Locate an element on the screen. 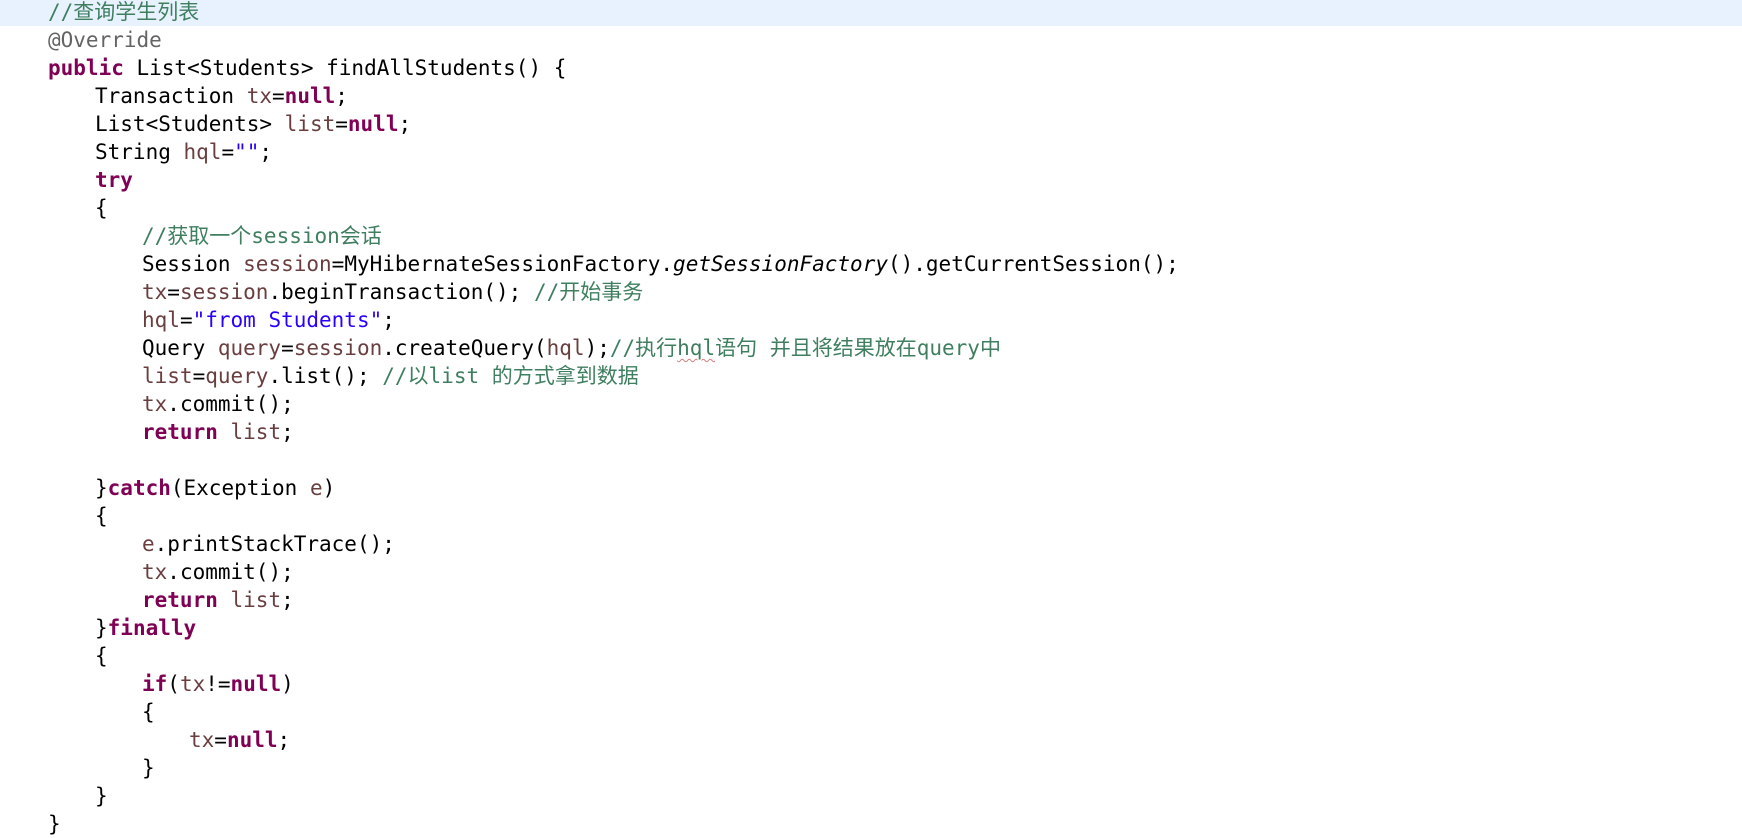  code-token: public is located at coordinates (86, 68).